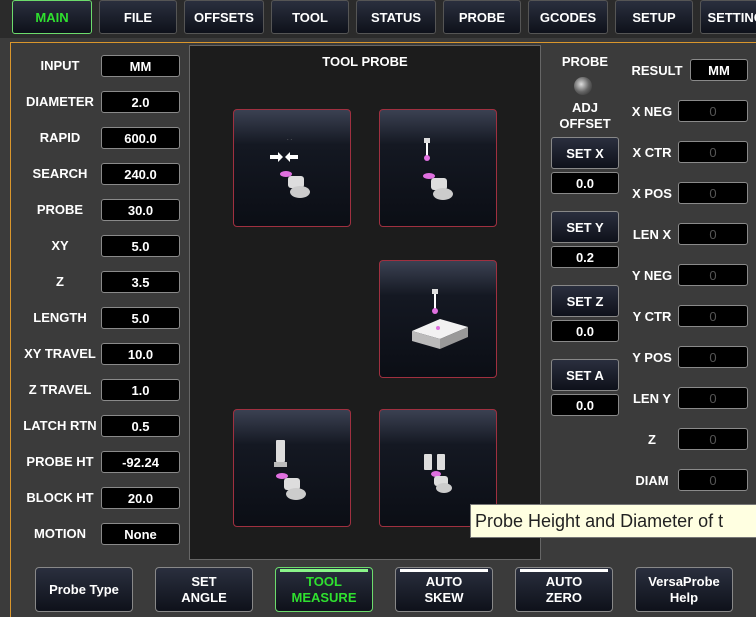  What do you see at coordinates (684, 597) in the screenshot?
I see `versaprobe-help-label-2: Help` at bounding box center [684, 597].